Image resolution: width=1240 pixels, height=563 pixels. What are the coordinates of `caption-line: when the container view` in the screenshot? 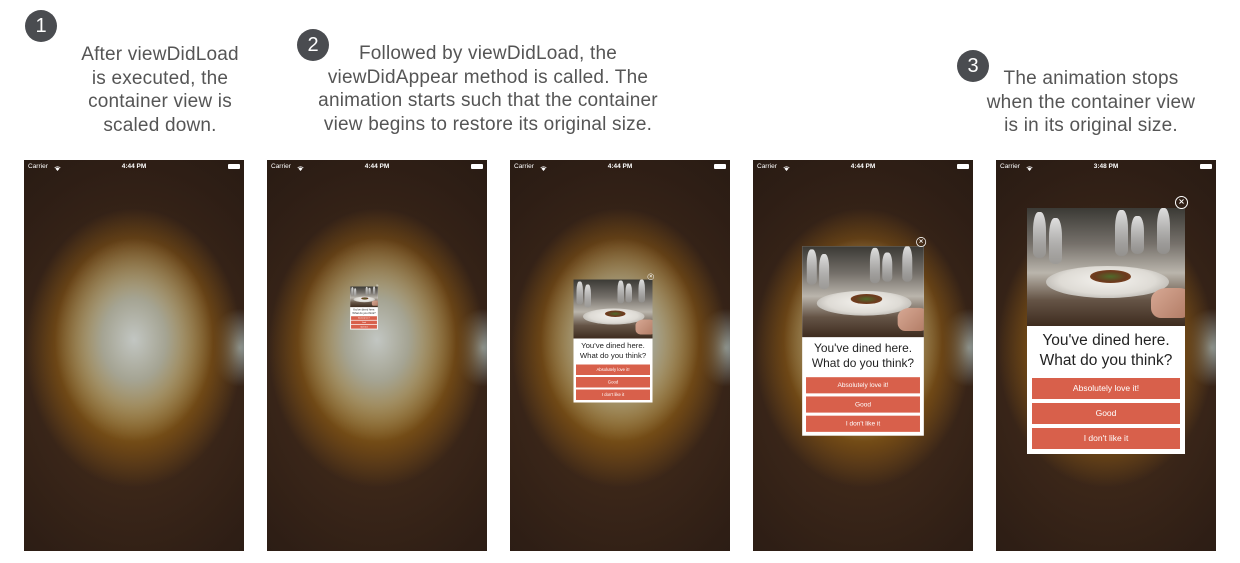 It's located at (1091, 102).